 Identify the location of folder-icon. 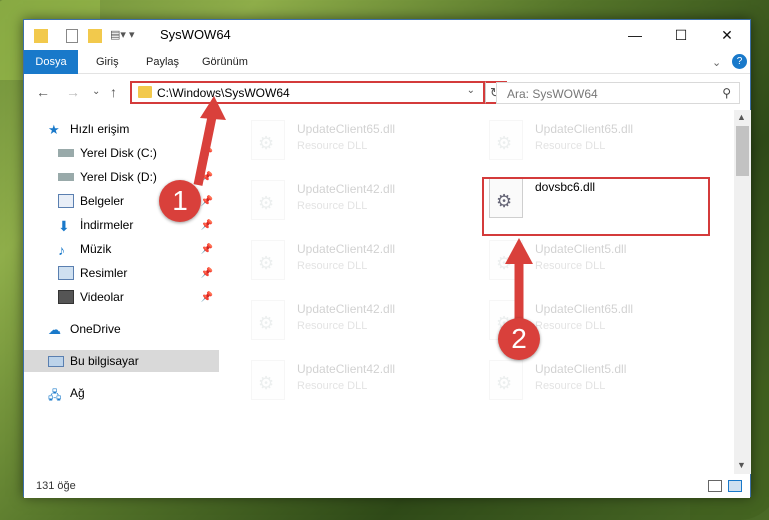
(41, 36).